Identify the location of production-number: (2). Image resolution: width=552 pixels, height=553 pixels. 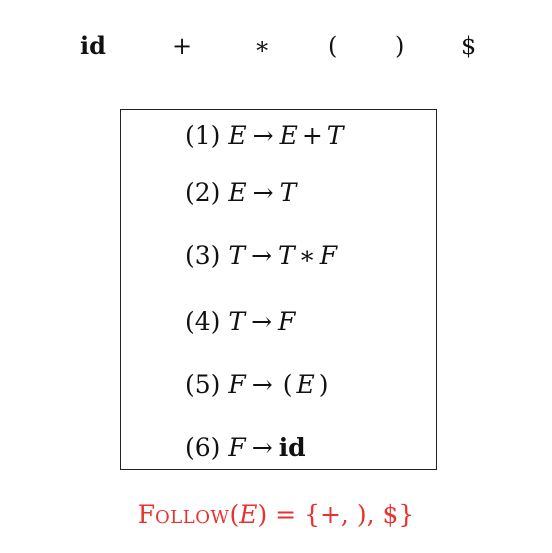
(203, 192).